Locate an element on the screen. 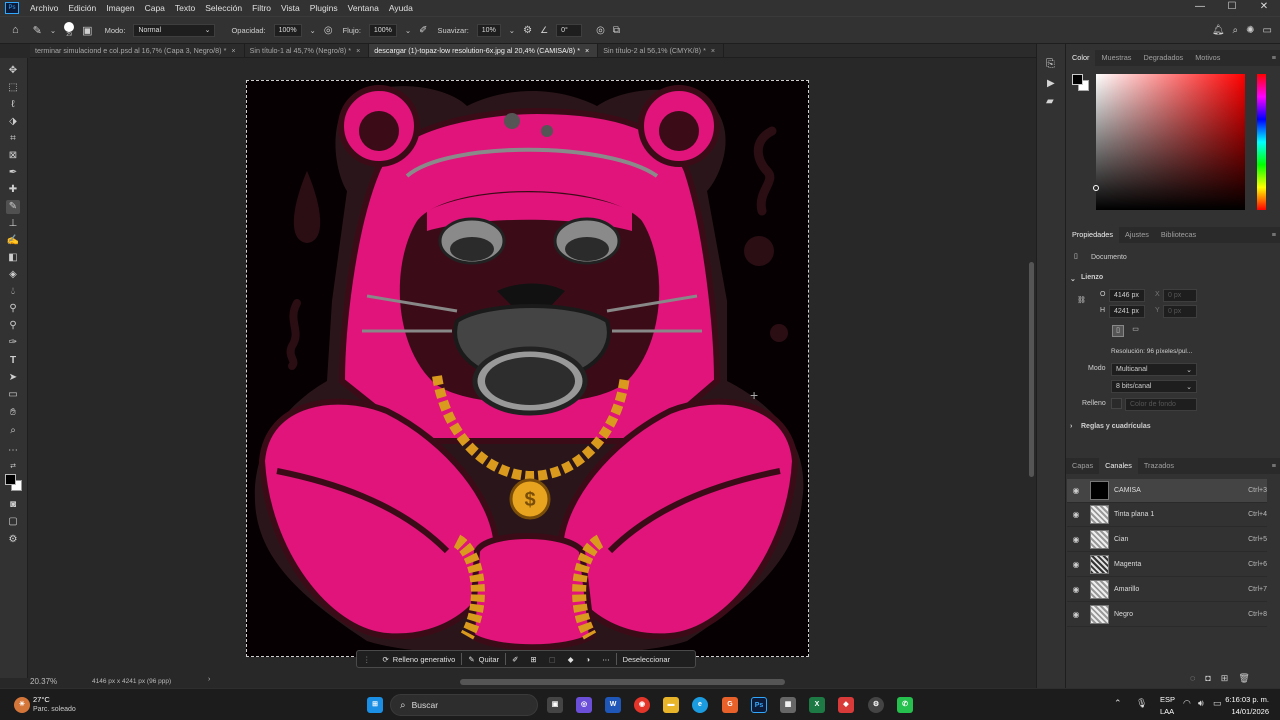 The height and width of the screenshot is (720, 1280). chevron-right-icon: › is located at coordinates (1071, 426).